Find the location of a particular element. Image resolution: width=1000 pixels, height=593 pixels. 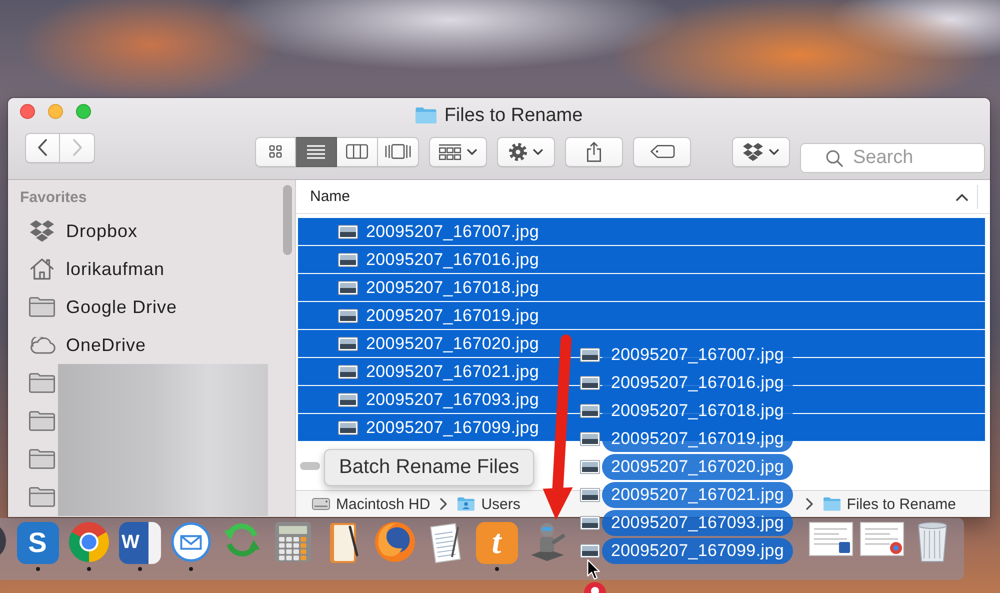

wheel-icon is located at coordinates (88, 542).